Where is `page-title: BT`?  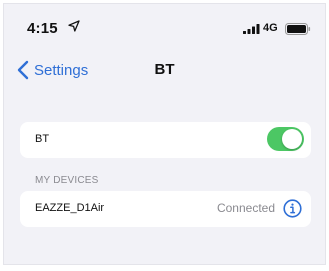 page-title: BT is located at coordinates (164, 69).